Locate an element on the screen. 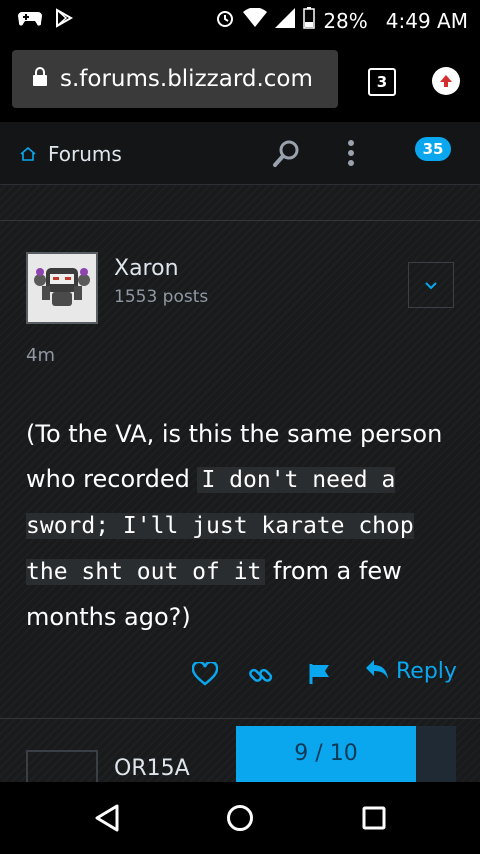  flag-icon is located at coordinates (320, 676).